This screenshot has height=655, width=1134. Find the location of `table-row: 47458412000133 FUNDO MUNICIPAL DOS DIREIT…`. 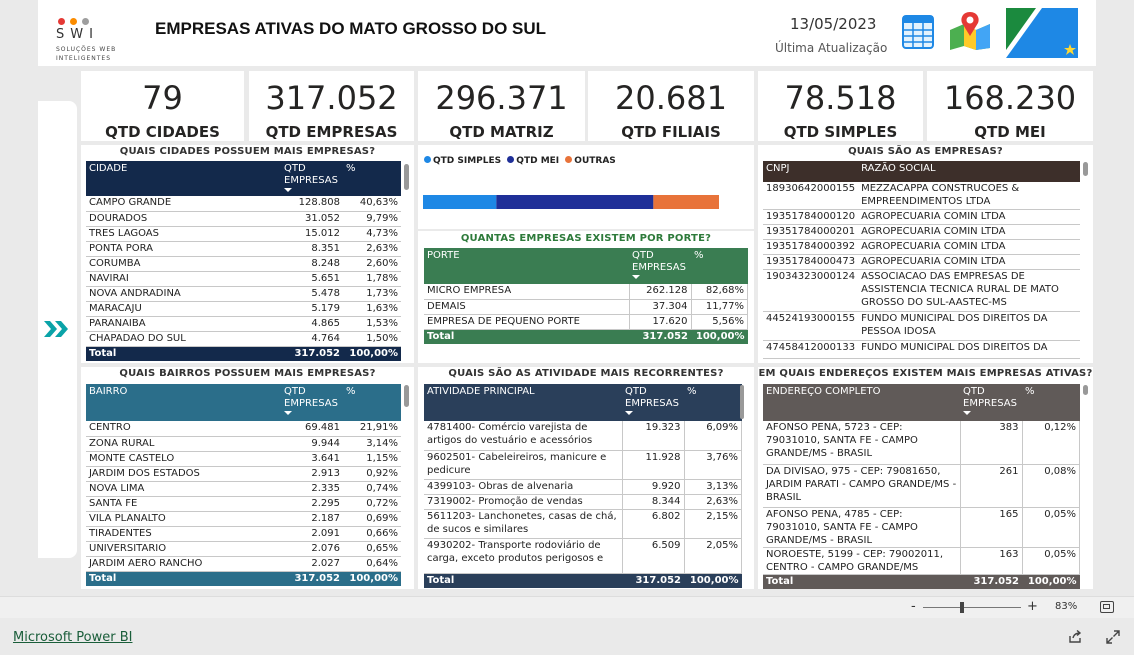

table-row: 47458412000133 FUNDO MUNICIPAL DOS DIREIT… is located at coordinates (921, 349).